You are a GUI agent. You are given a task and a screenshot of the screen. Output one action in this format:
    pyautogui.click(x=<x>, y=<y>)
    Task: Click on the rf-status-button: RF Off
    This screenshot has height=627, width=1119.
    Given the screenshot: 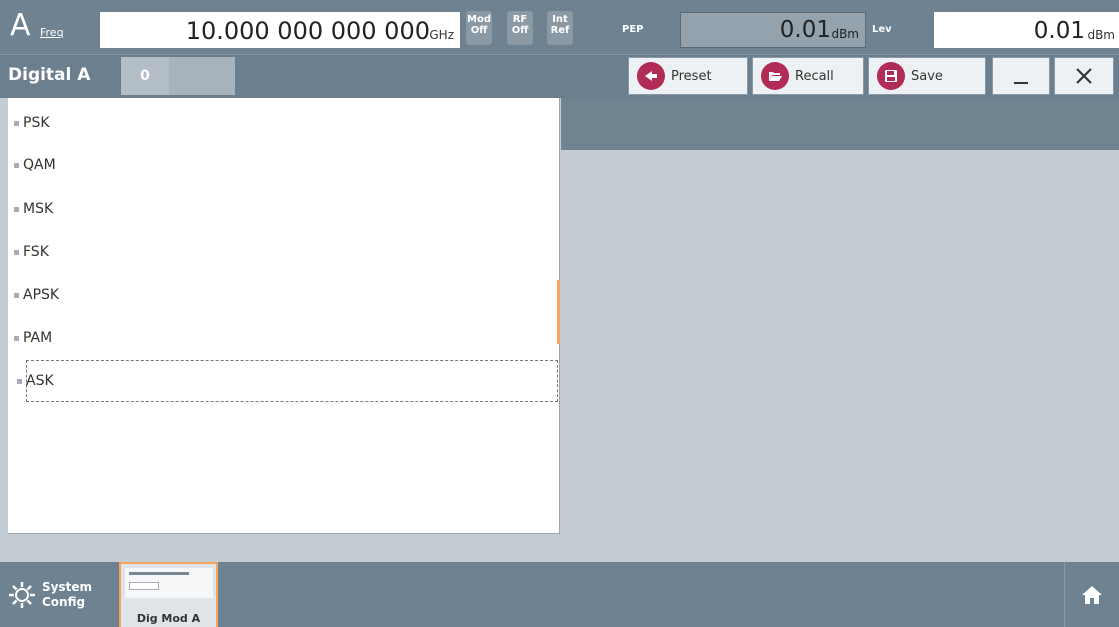 What is the action you would take?
    pyautogui.click(x=520, y=28)
    